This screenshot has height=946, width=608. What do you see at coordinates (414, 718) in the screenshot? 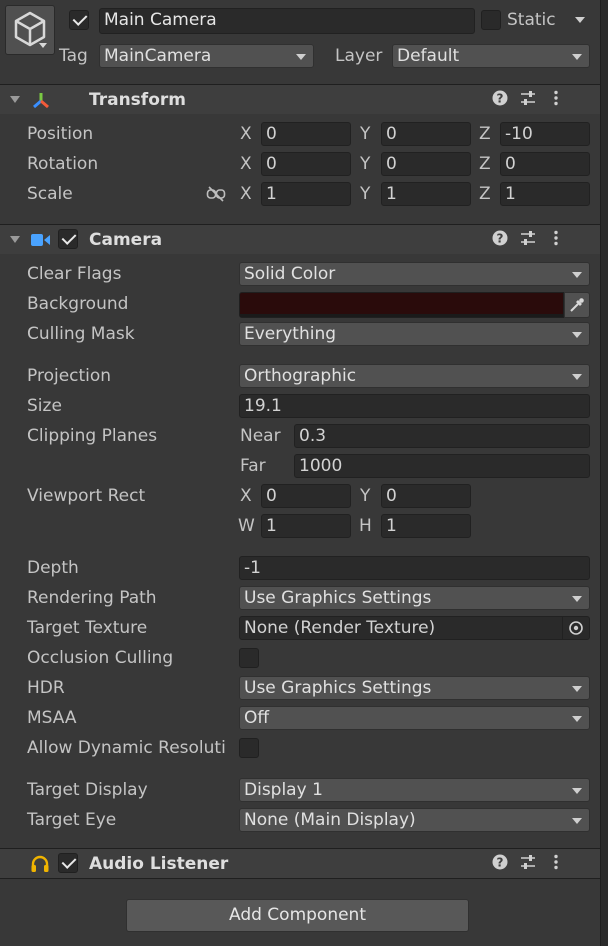
I see `msaa-dropdown: Off` at bounding box center [414, 718].